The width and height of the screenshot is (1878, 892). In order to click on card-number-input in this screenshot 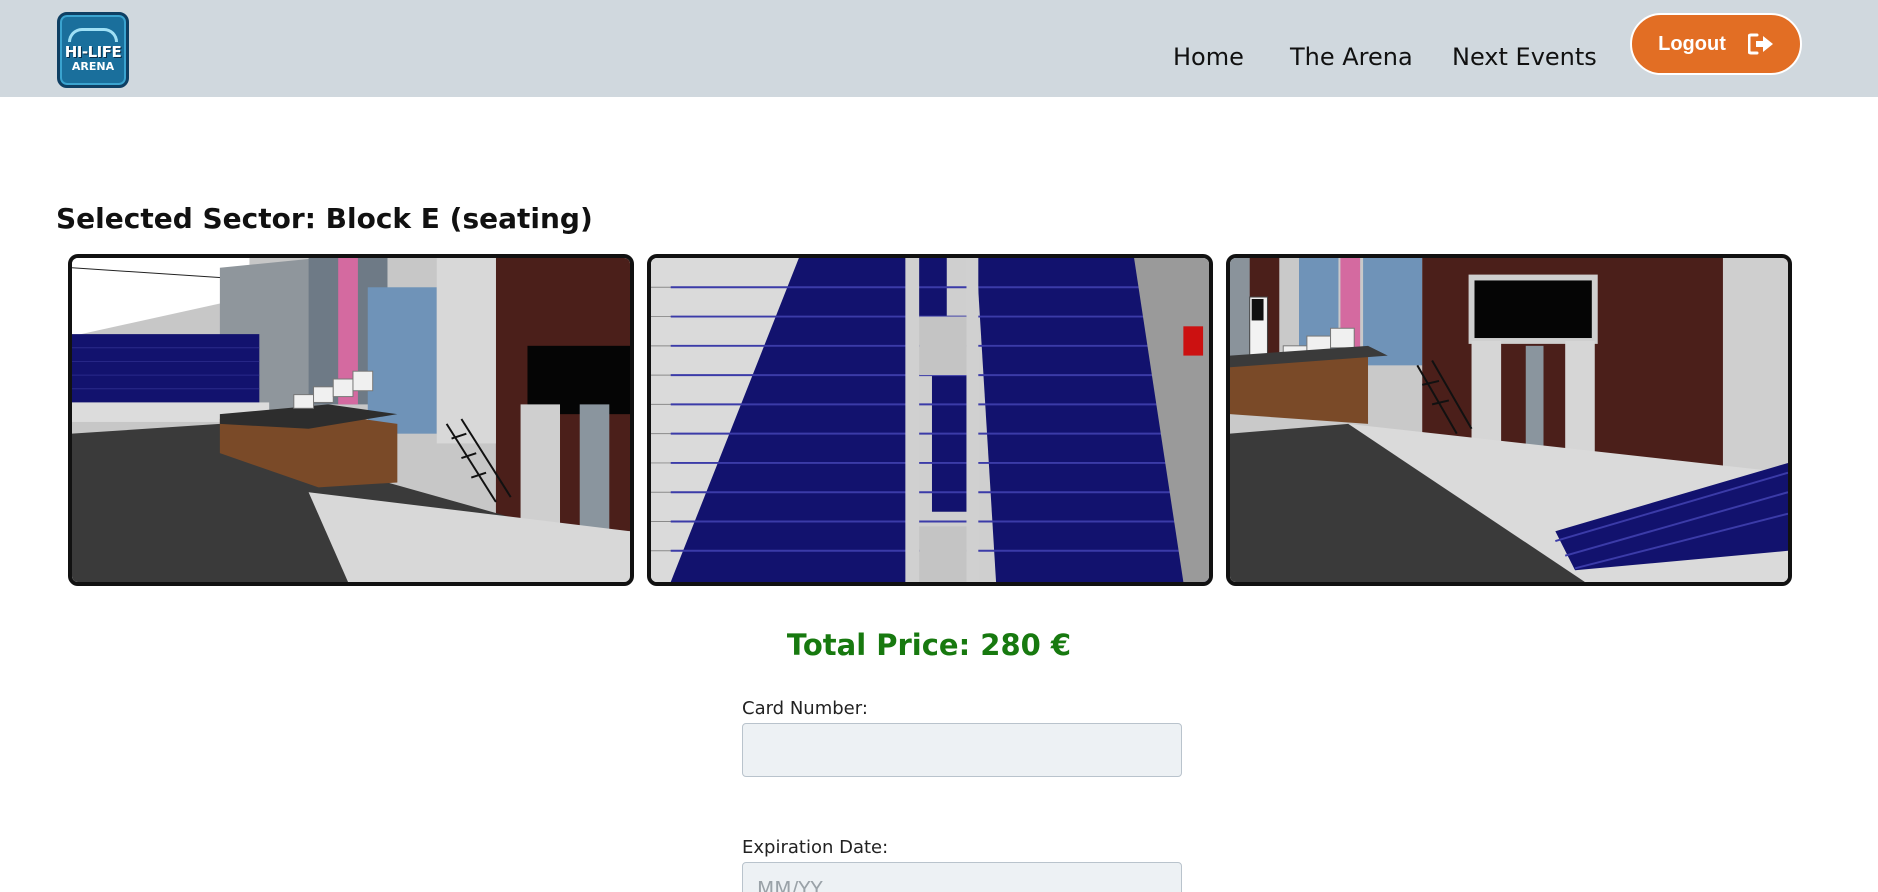, I will do `click(962, 750)`.